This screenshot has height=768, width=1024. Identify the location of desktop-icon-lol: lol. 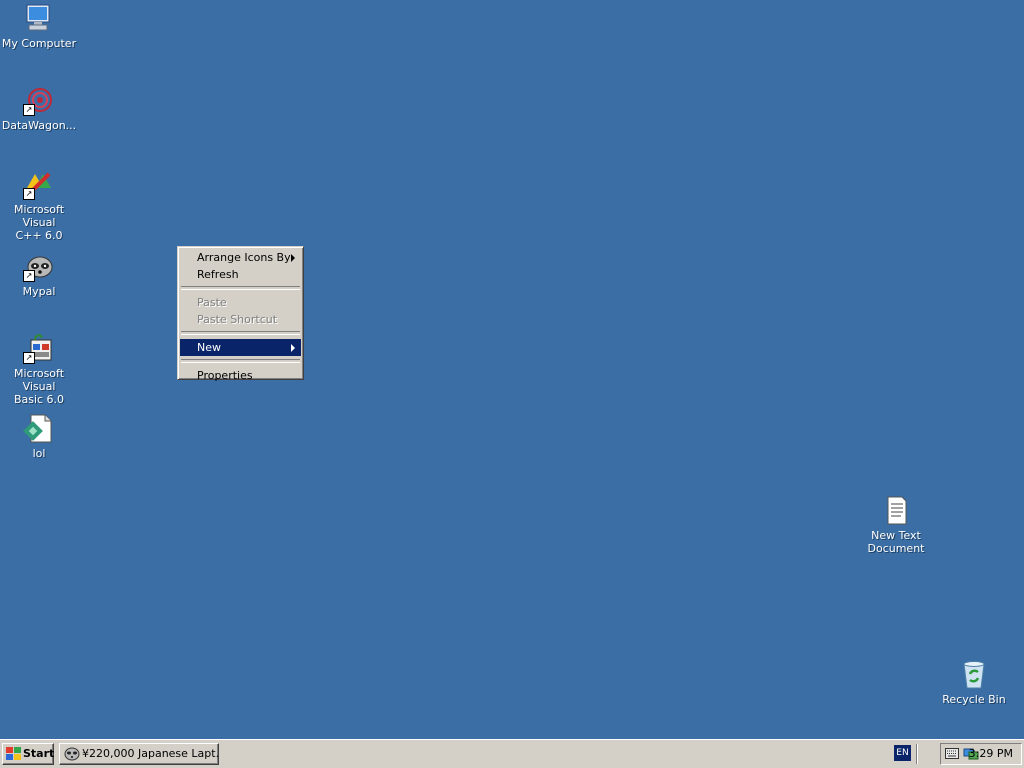
(39, 436).